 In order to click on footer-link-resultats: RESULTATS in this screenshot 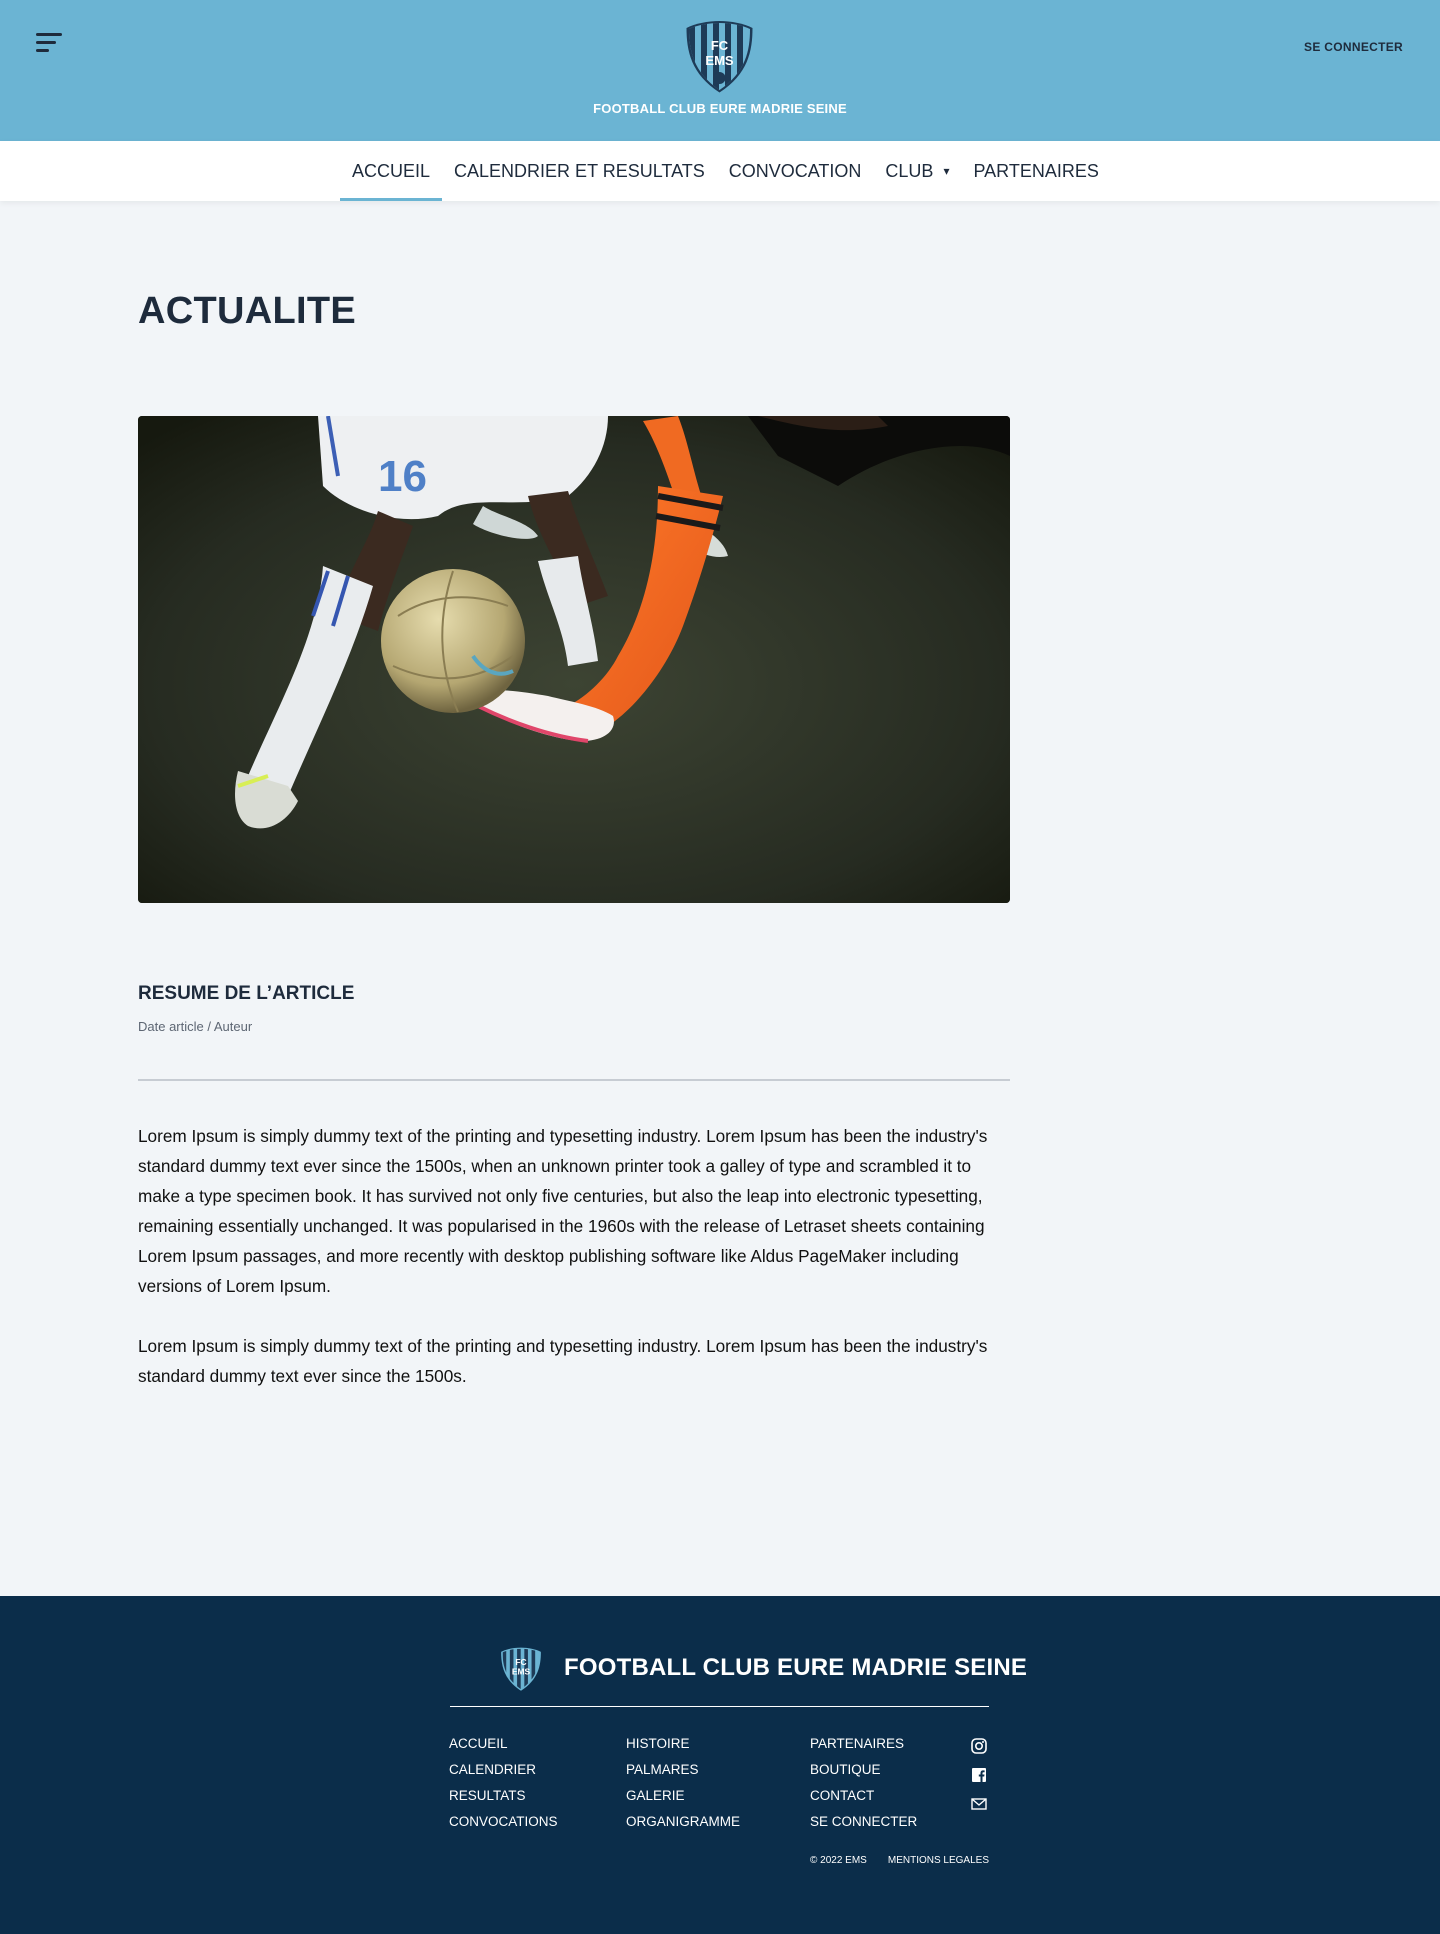, I will do `click(503, 1800)`.